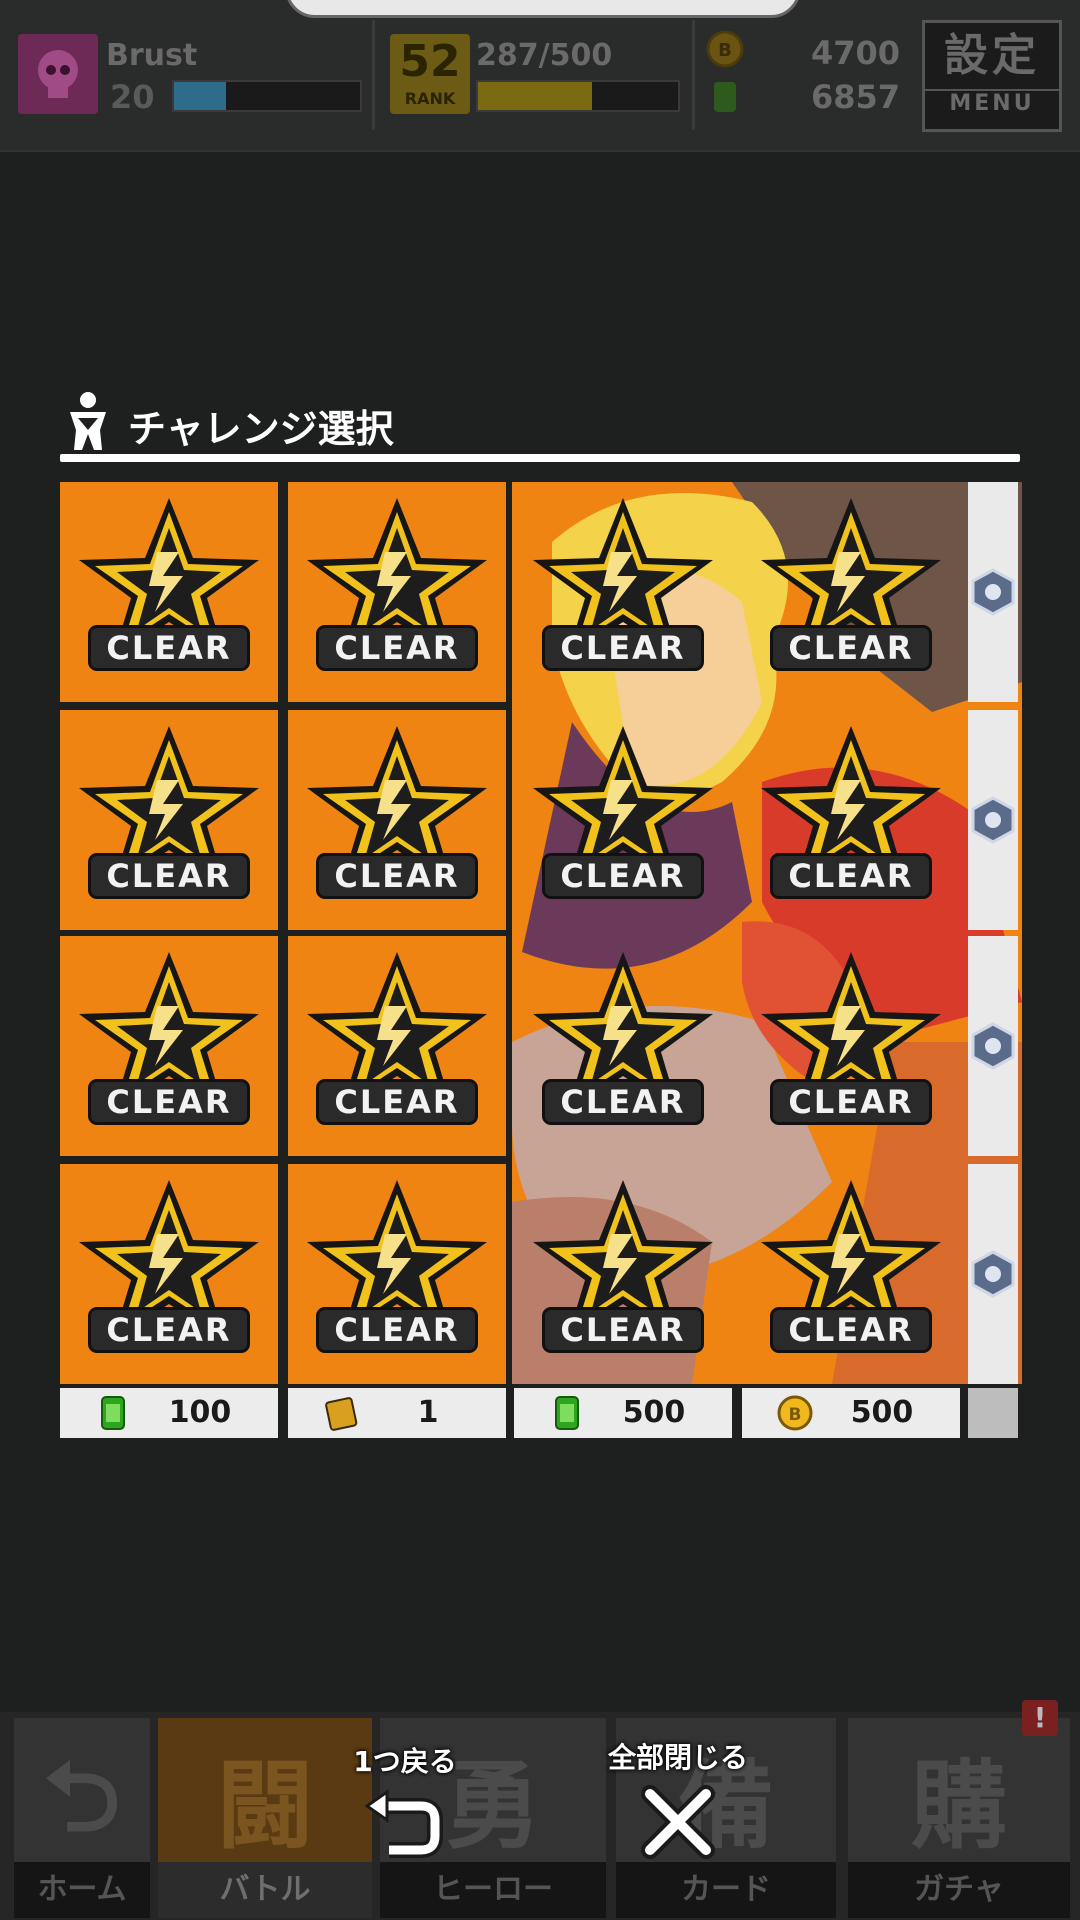 The image size is (1080, 1920). I want to click on rank-number: 52, so click(430, 61).